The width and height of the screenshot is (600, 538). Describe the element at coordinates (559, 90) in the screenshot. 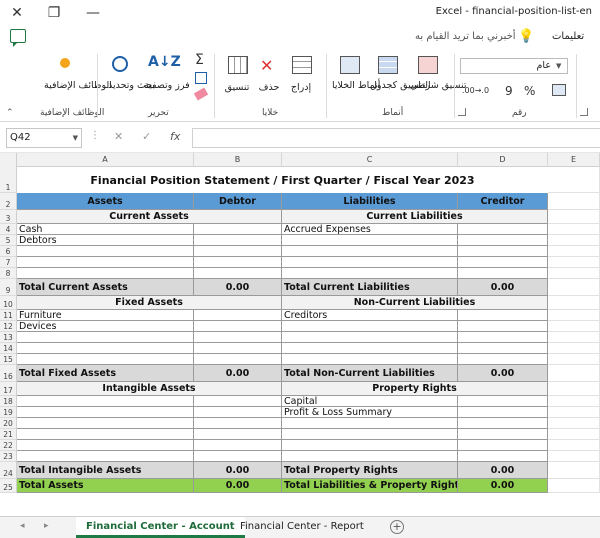

I see `accounting-format-icon` at that location.